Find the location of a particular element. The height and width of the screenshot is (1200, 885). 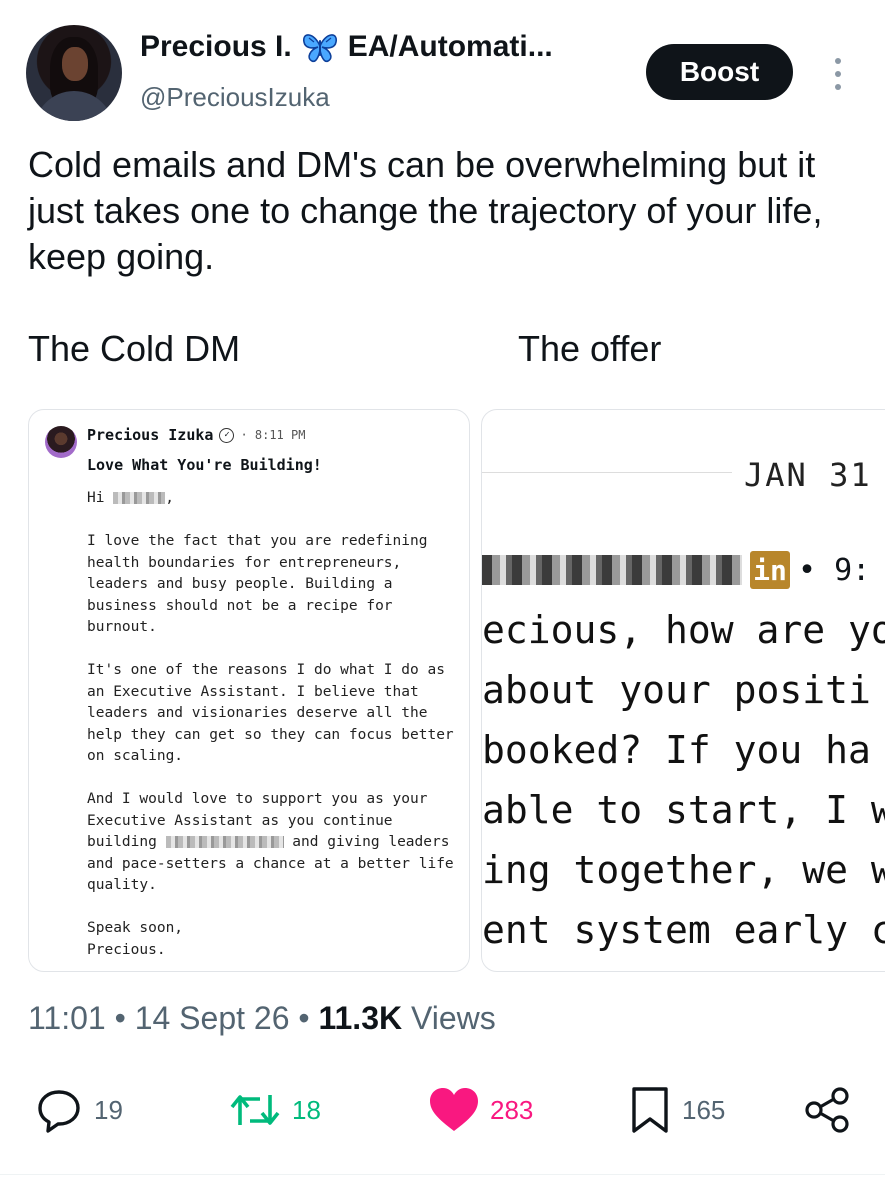

share-button is located at coordinates (827, 1110).